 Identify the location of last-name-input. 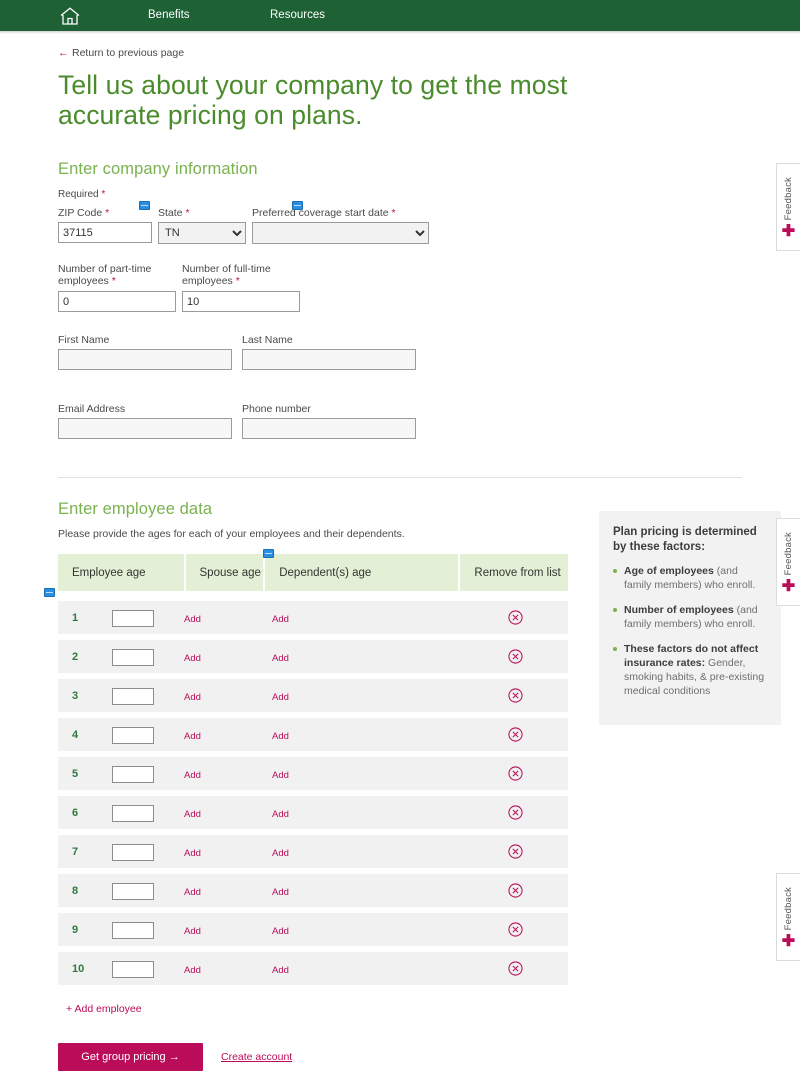
(329, 359).